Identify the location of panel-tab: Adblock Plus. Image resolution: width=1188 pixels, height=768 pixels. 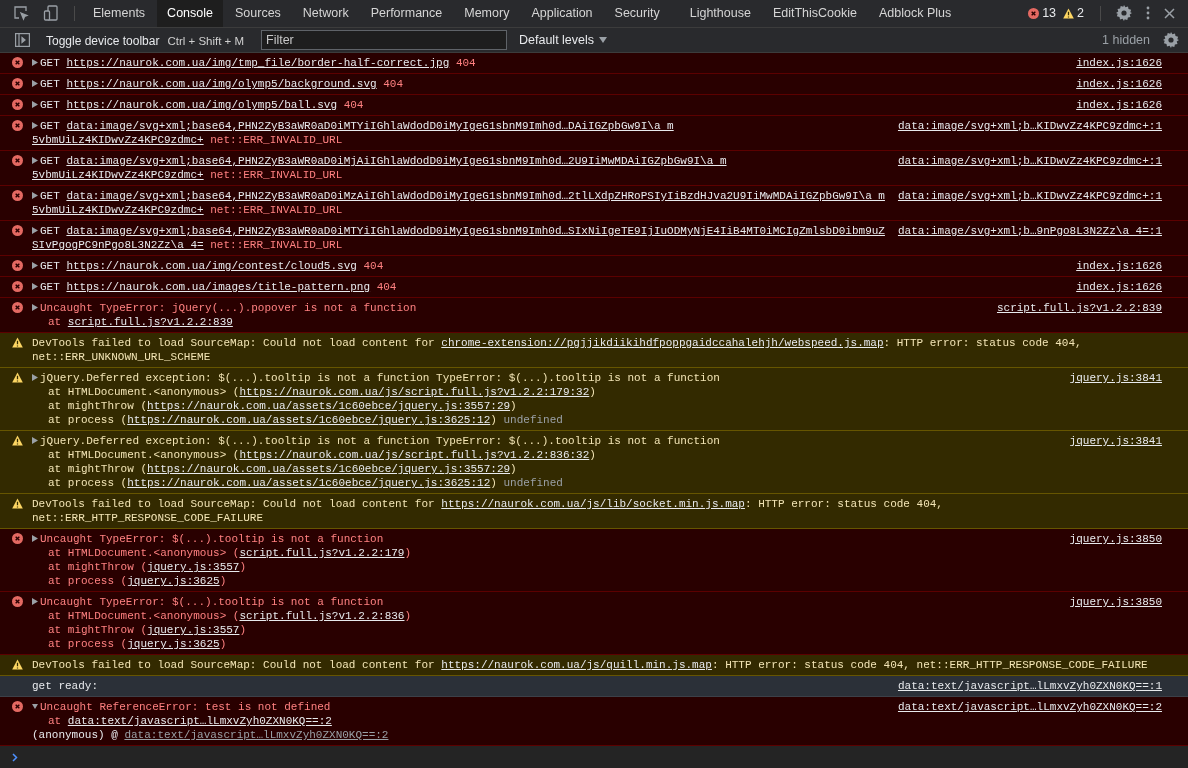
(915, 13).